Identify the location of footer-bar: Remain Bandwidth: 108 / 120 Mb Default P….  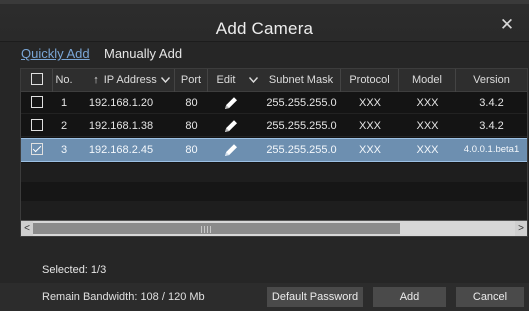
(264, 297).